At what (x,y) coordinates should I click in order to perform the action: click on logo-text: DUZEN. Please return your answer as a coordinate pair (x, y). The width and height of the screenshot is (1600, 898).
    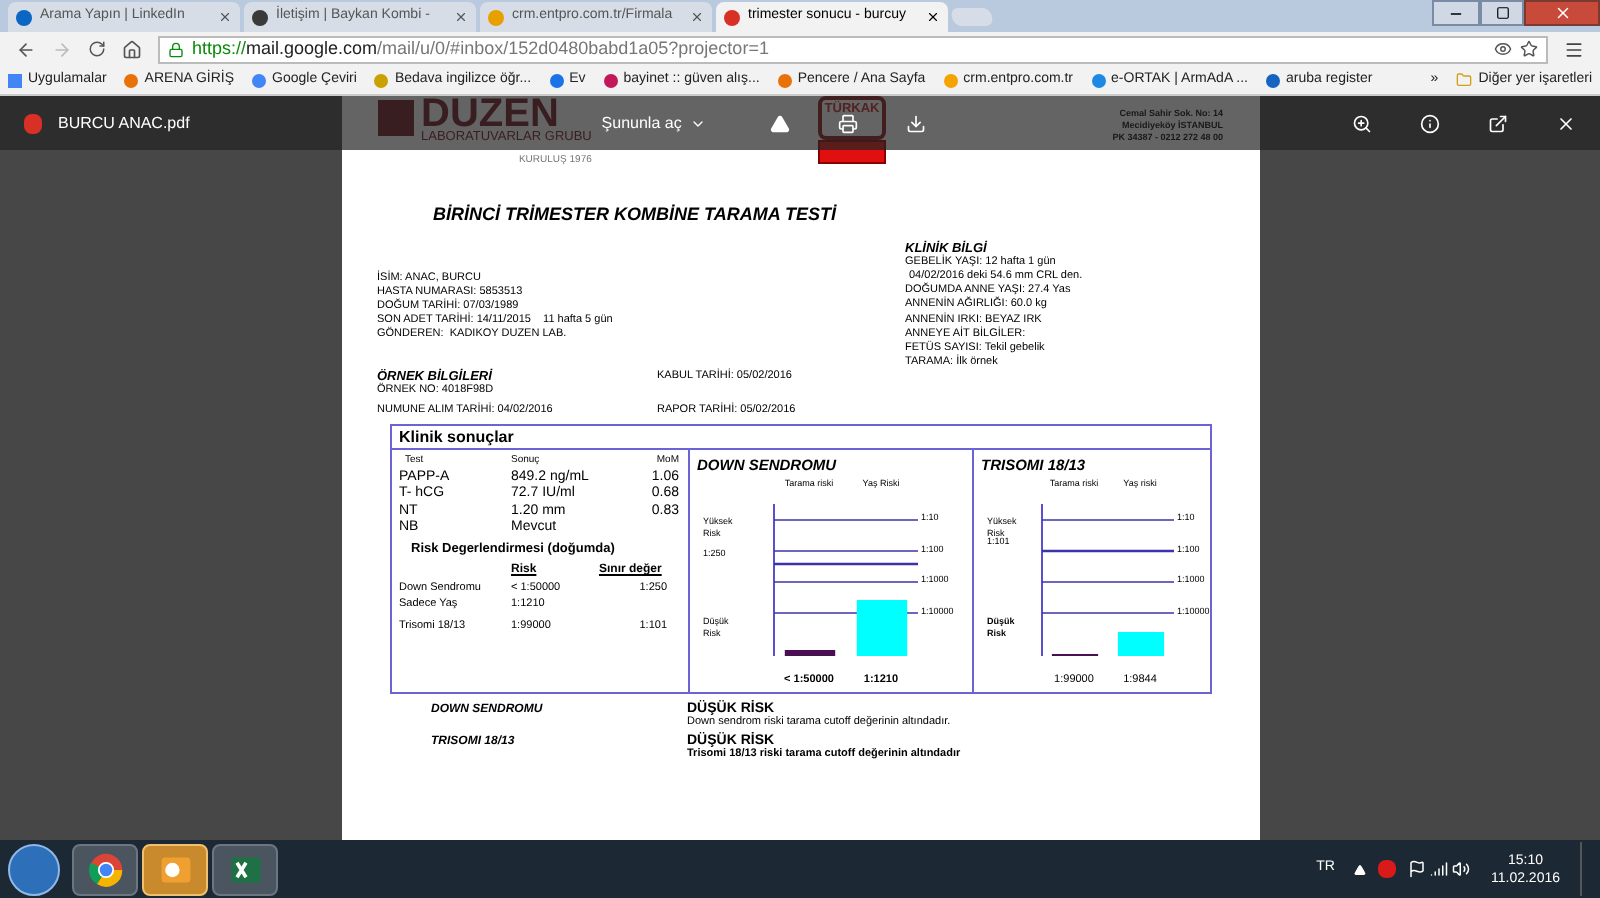
    Looking at the image, I should click on (490, 114).